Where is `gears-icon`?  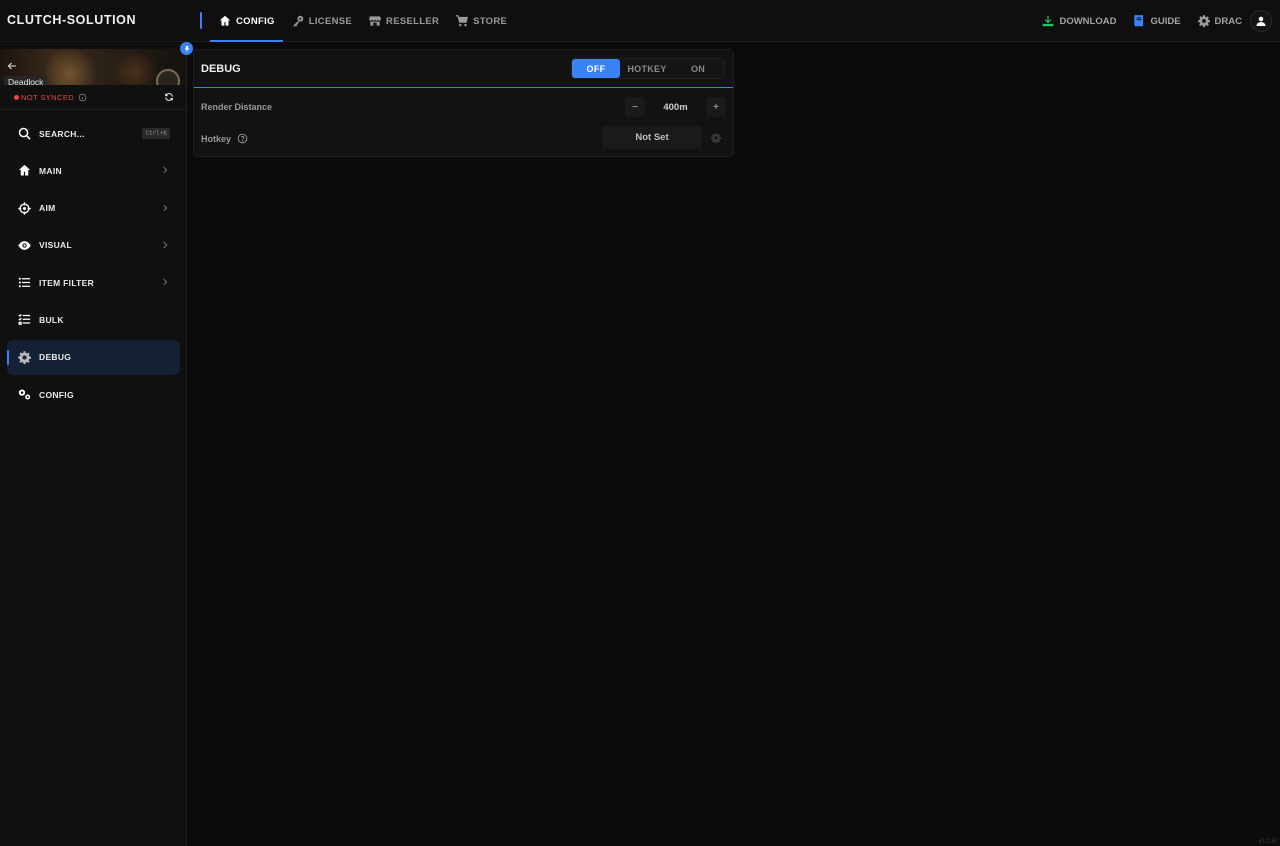
gears-icon is located at coordinates (24, 394).